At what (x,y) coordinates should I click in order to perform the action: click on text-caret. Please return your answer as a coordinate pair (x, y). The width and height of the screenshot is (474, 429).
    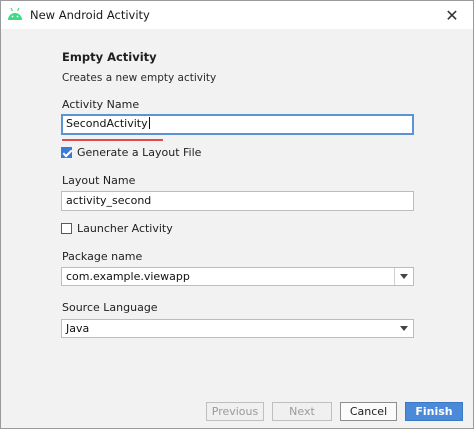
    Looking at the image, I should click on (149, 123).